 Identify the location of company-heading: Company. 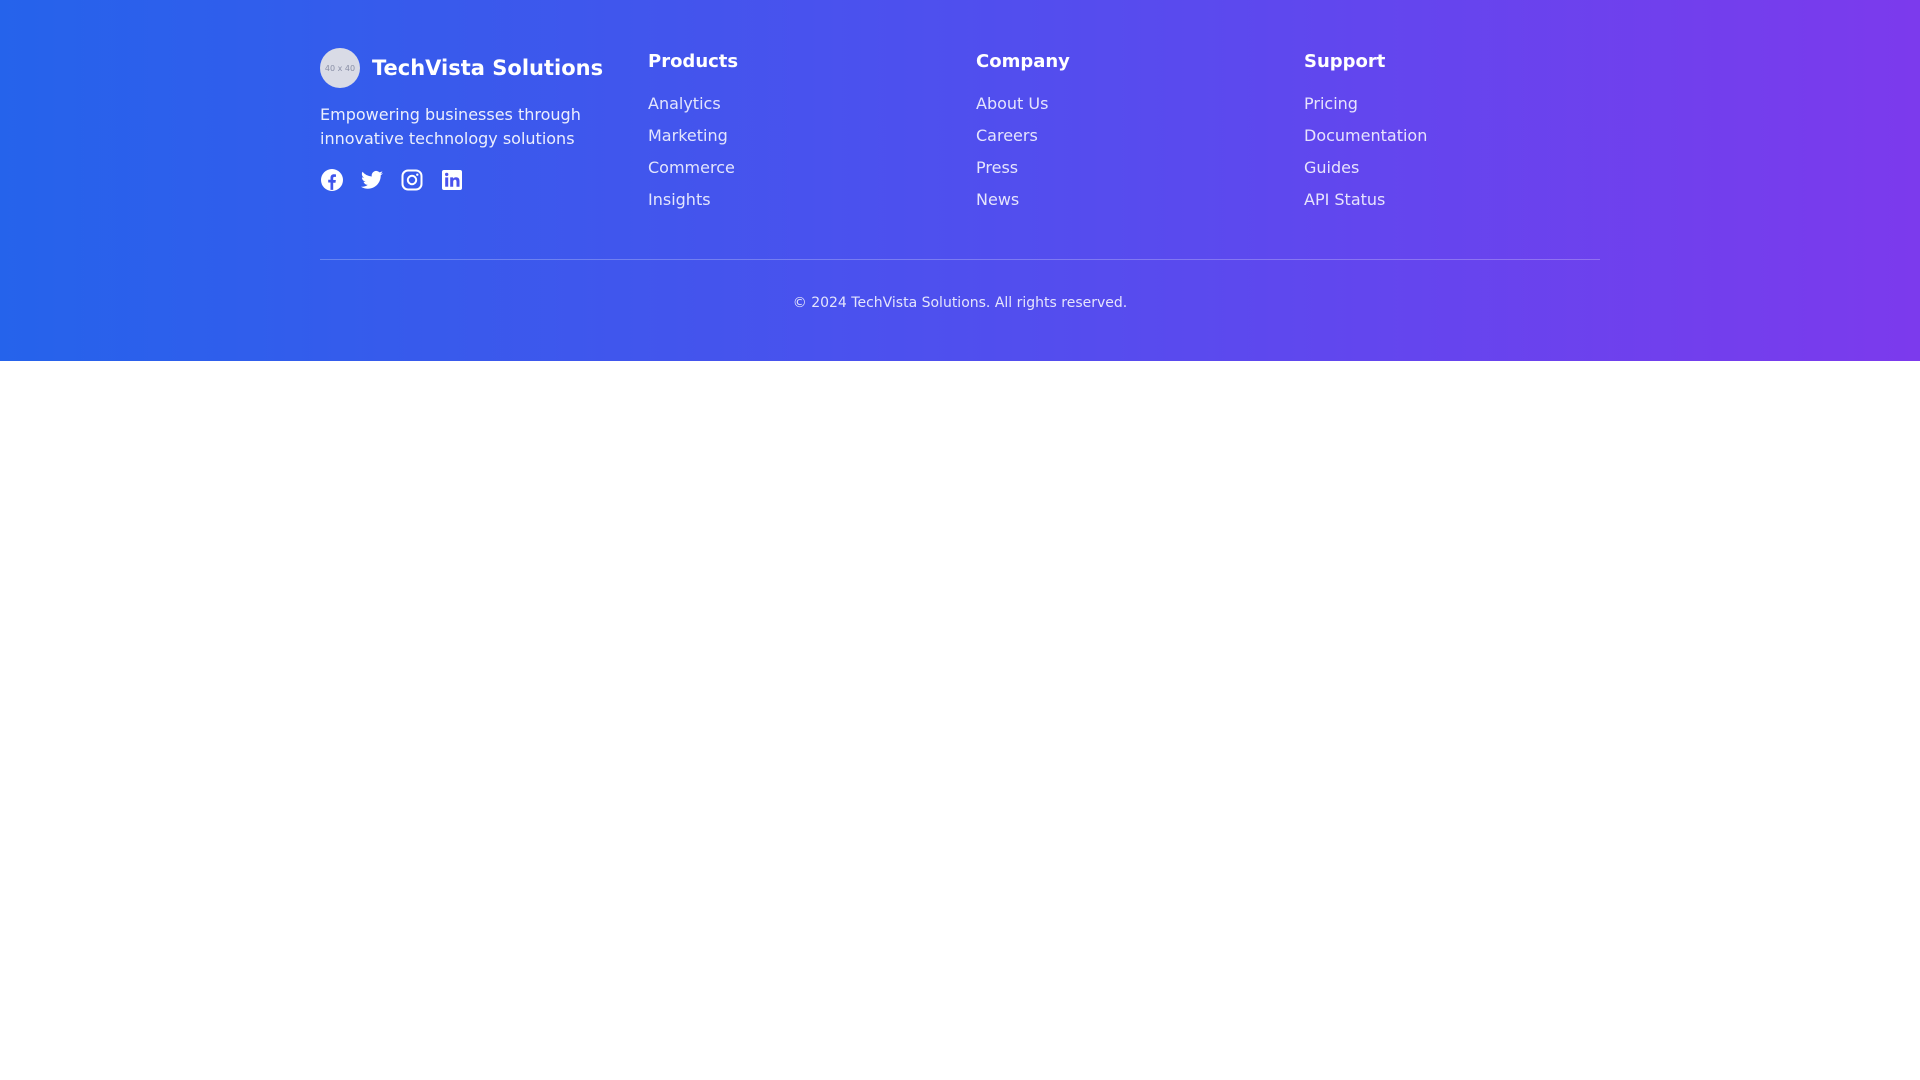
(1023, 61).